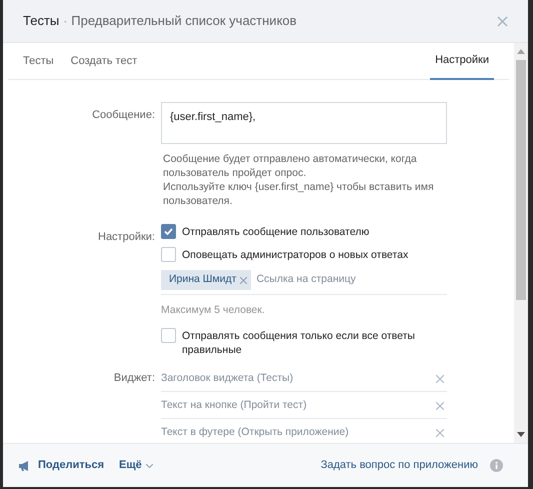 The width and height of the screenshot is (533, 489). What do you see at coordinates (38, 61) in the screenshot?
I see `tab: Тесты` at bounding box center [38, 61].